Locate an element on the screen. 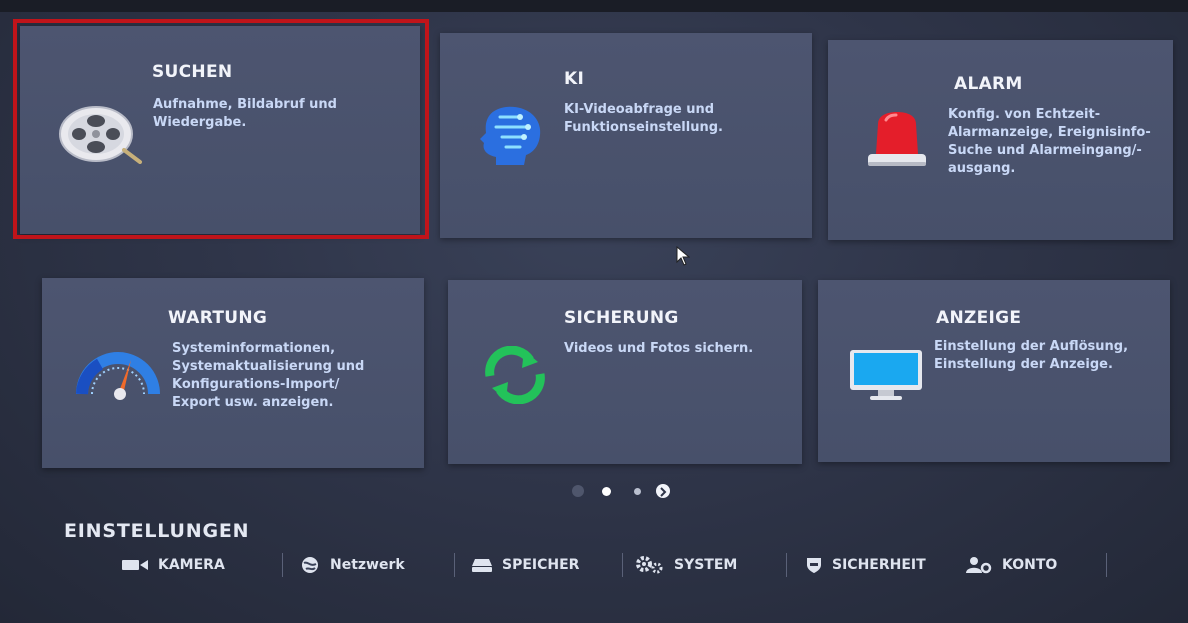 The width and height of the screenshot is (1188, 623). tile-title: ALARM is located at coordinates (988, 84).